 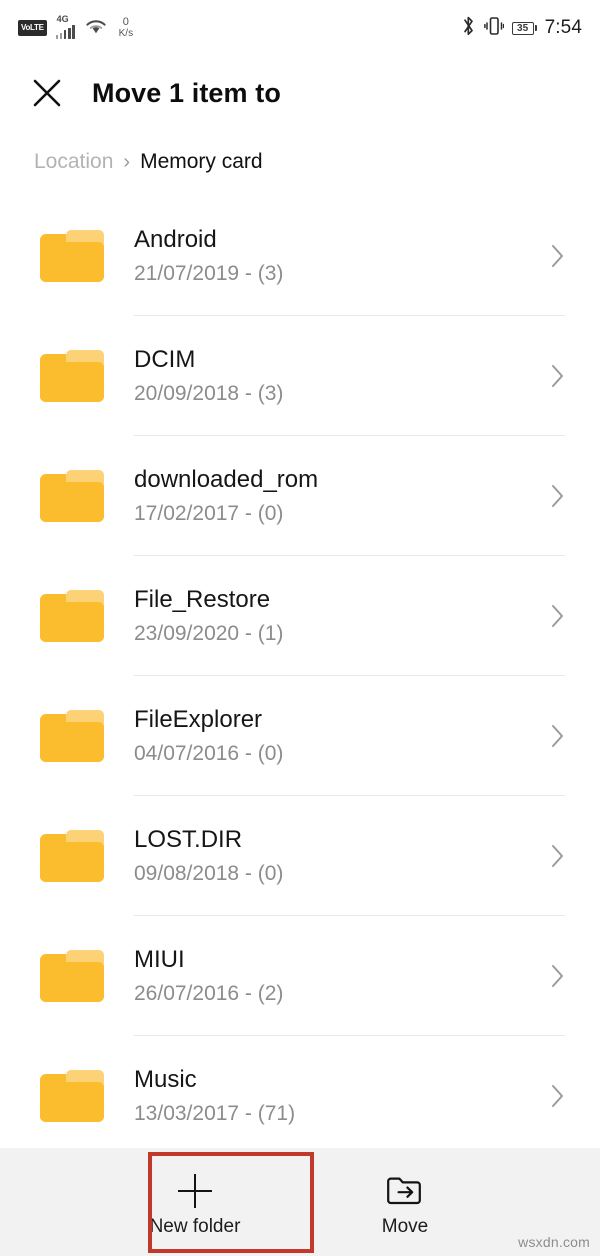 What do you see at coordinates (209, 874) in the screenshot?
I see `folder-meta: 09/08/2018 - (0)` at bounding box center [209, 874].